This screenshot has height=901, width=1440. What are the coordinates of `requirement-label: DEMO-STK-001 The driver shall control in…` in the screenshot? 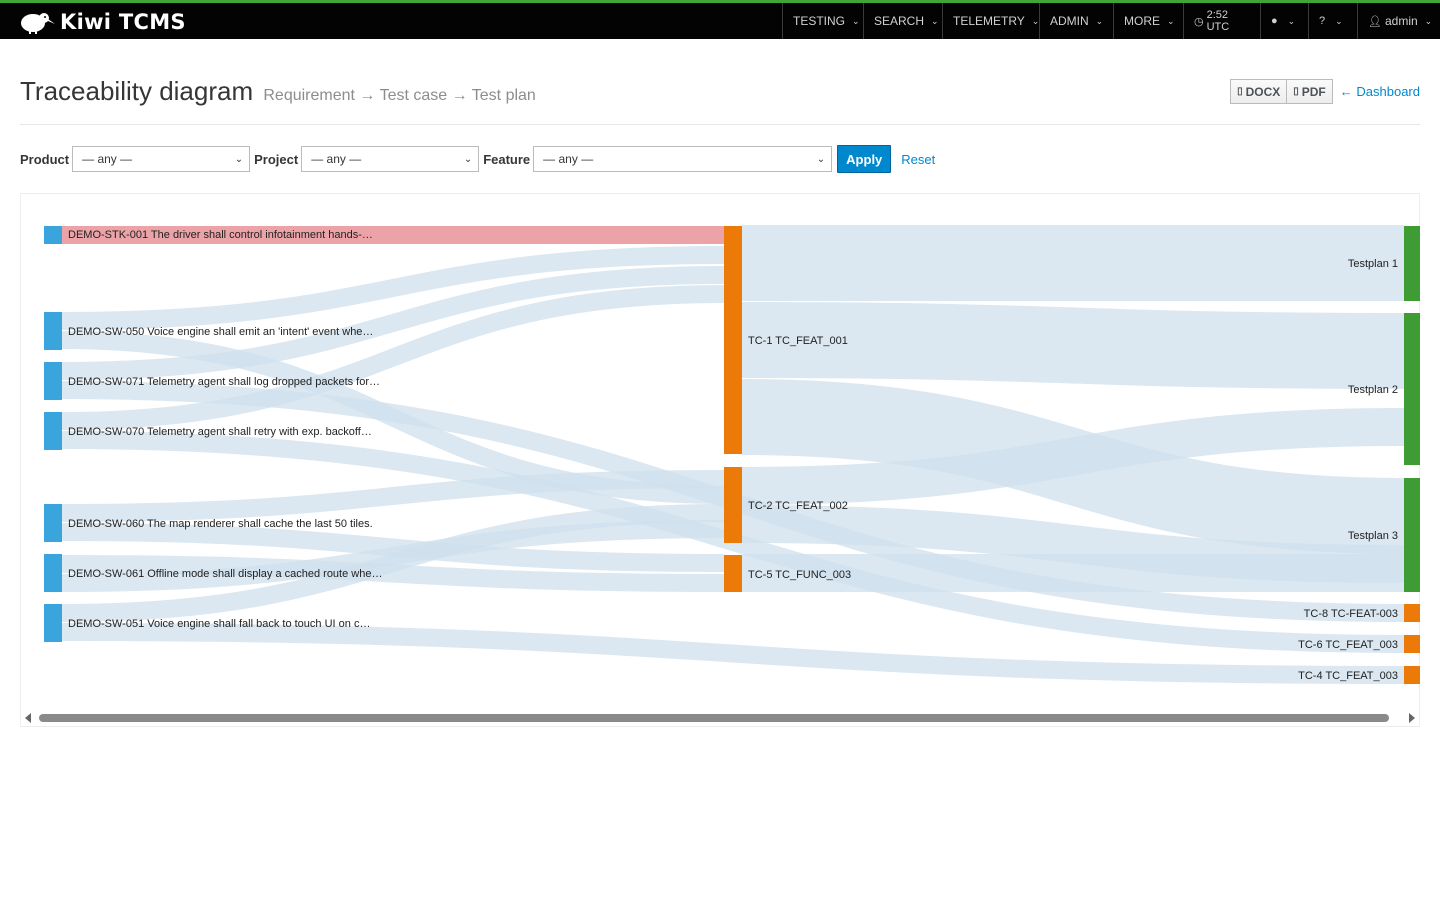 It's located at (220, 235).